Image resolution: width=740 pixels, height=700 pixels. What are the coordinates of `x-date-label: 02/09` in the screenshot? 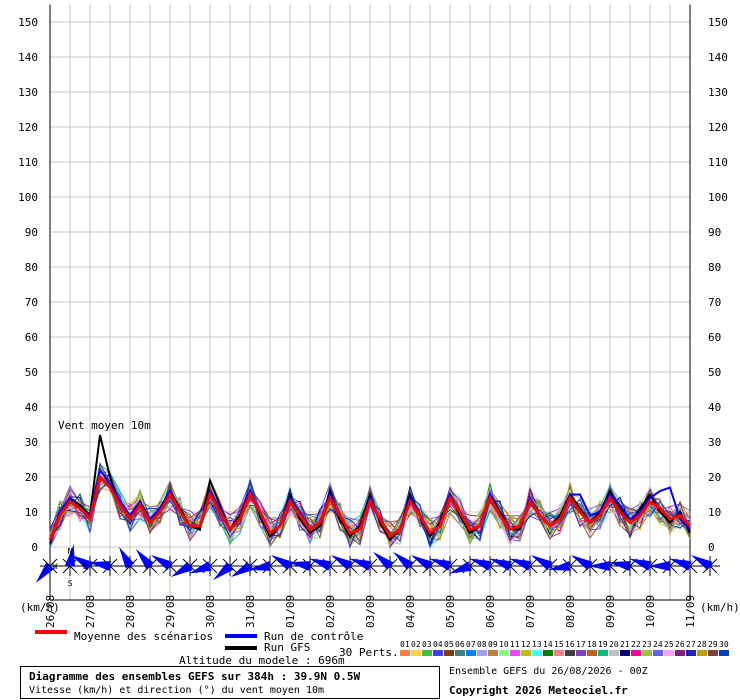 It's located at (330, 611).